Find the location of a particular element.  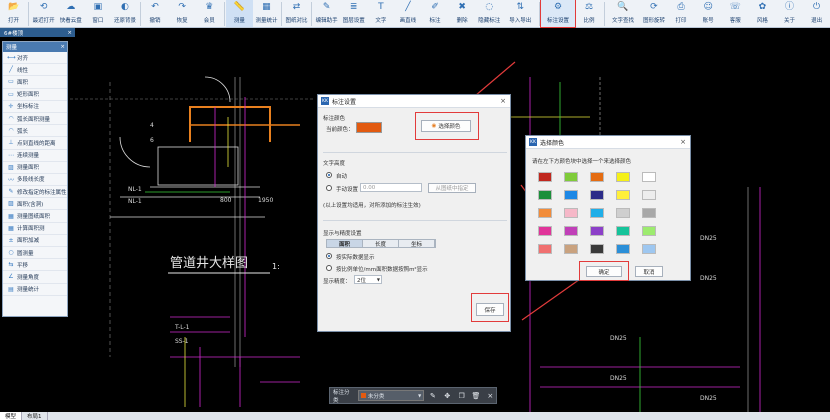

toolbar-exit-button: ⏻ 退出 is located at coordinates (816, 13).